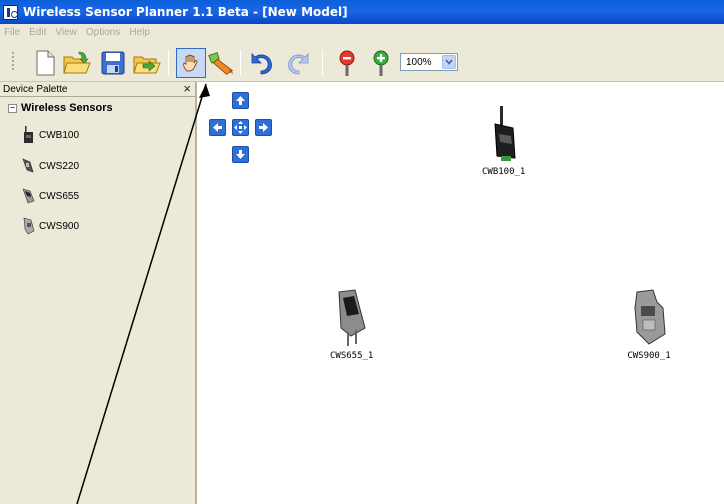 This screenshot has height=504, width=724. I want to click on palette-item-label: CWS655, so click(59, 196).